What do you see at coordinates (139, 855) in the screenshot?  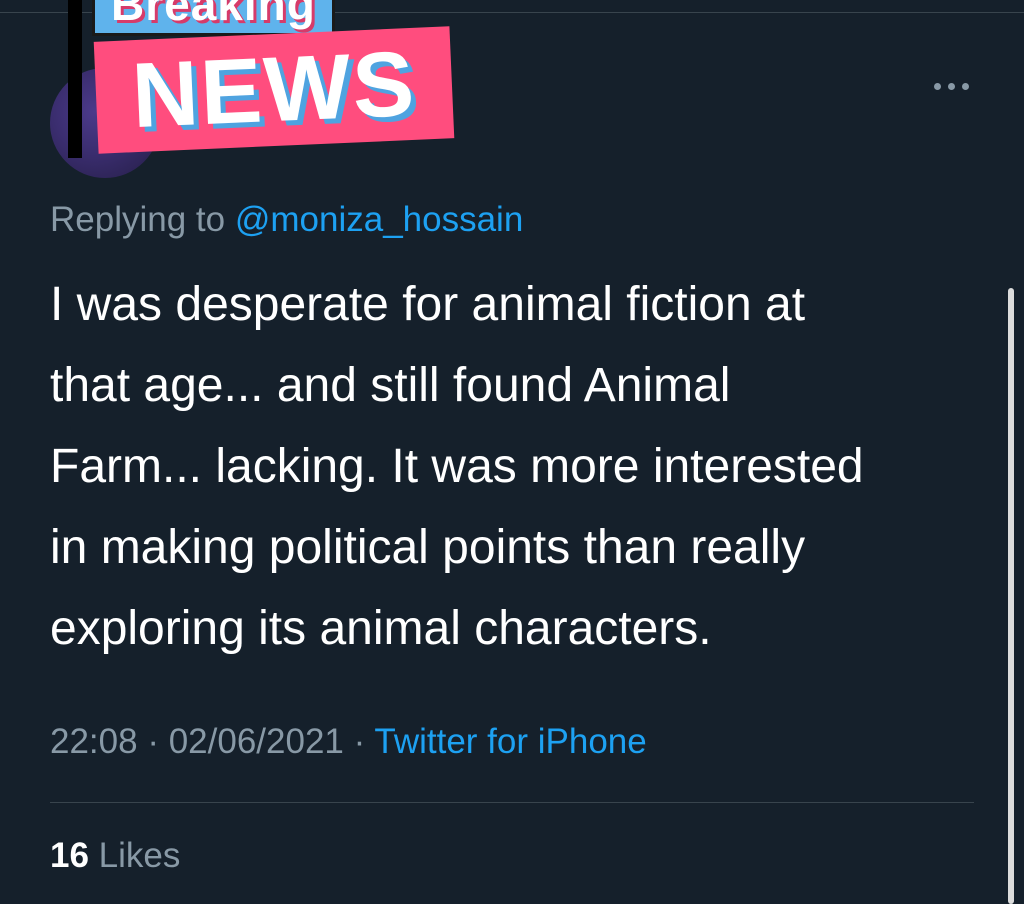 I see `likes-label: Likes` at bounding box center [139, 855].